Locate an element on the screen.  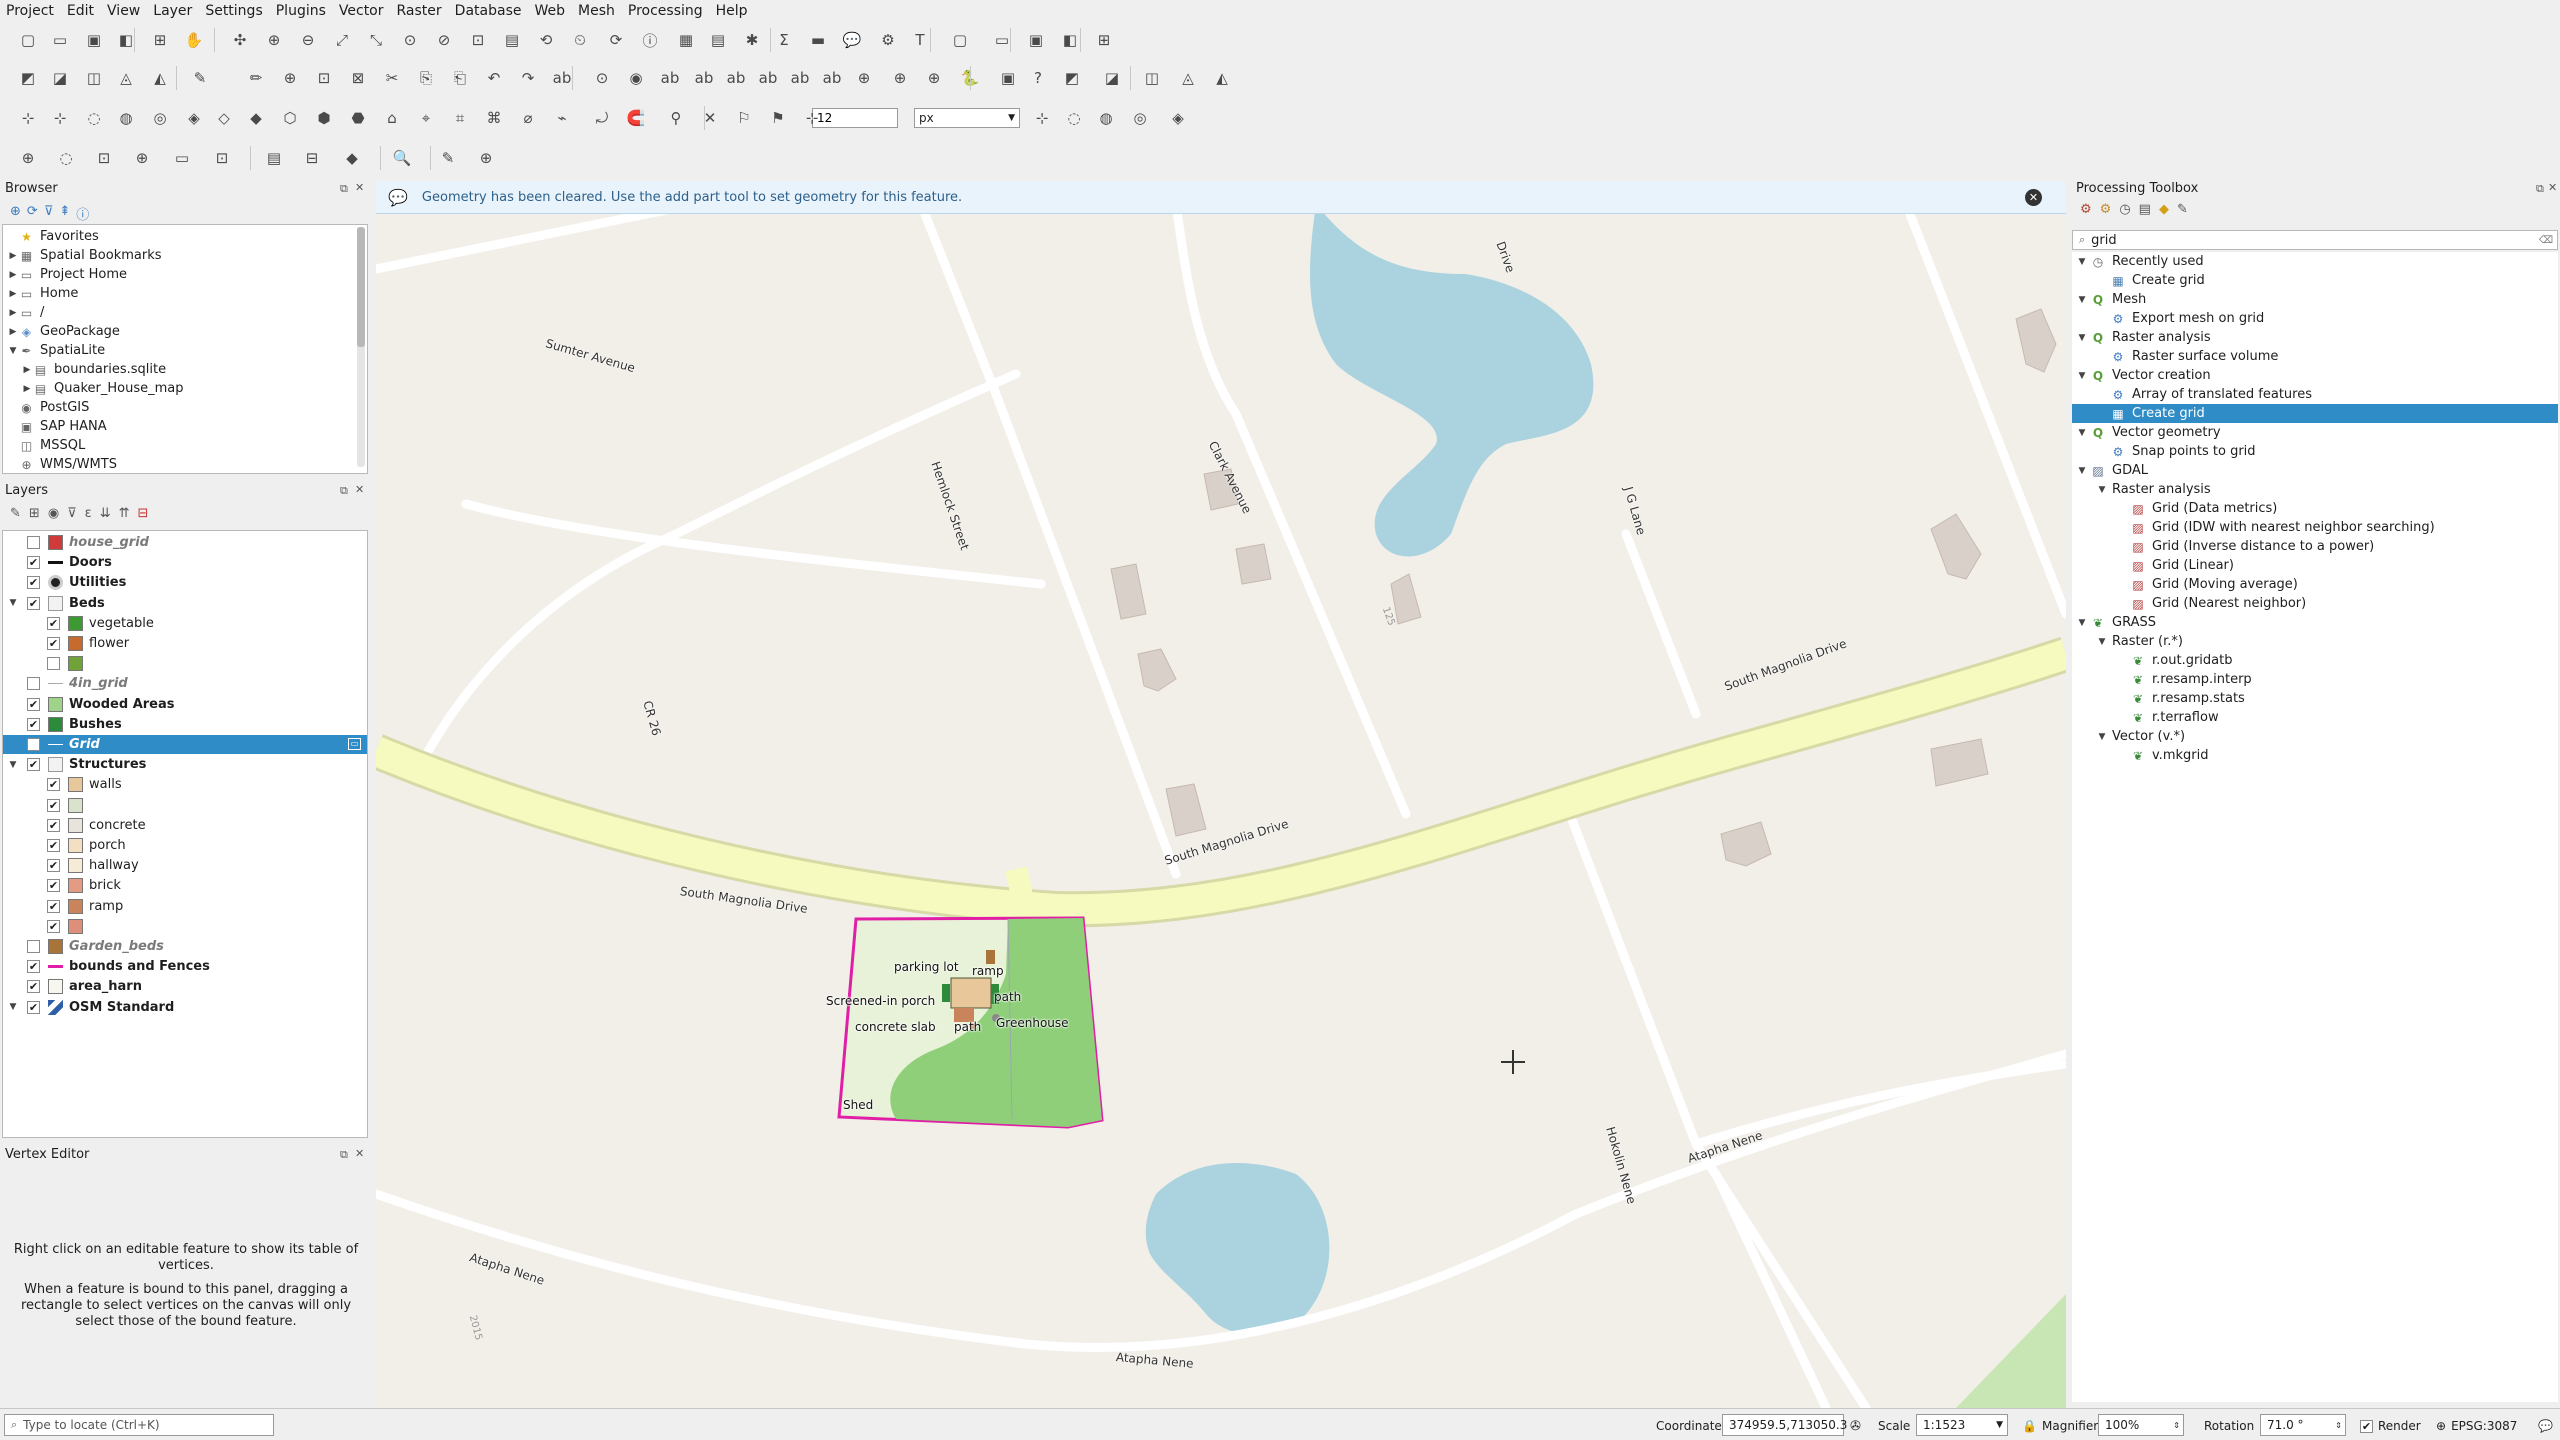
python-icon: ⊕ is located at coordinates (900, 78).